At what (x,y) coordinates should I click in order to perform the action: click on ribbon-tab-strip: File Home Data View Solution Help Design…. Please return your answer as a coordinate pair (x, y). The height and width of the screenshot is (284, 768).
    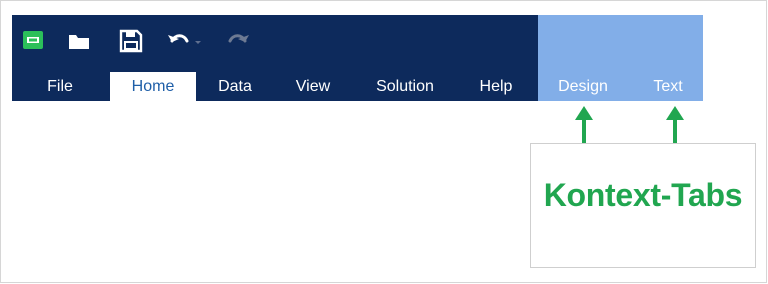
    Looking at the image, I should click on (357, 86).